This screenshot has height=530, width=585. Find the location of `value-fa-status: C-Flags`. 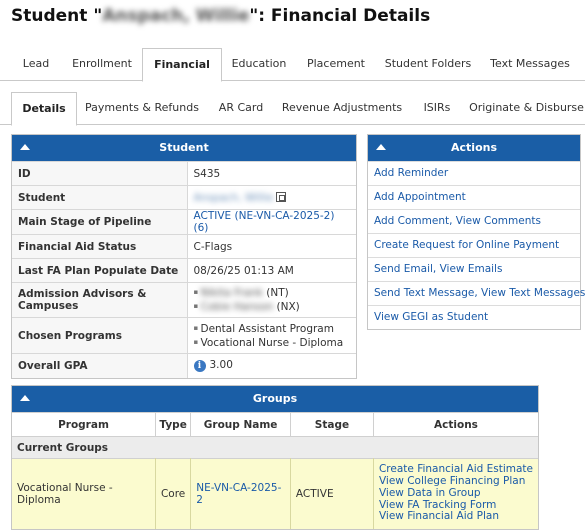

value-fa-status: C-Flags is located at coordinates (271, 246).